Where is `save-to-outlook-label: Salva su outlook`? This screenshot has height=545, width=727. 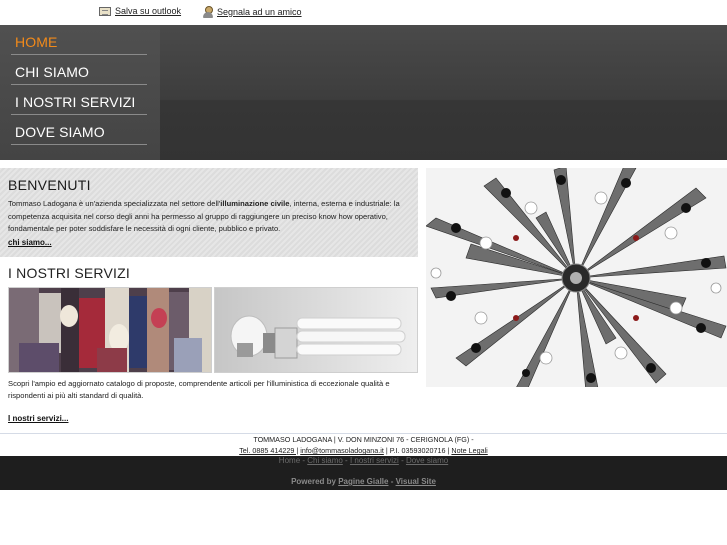
save-to-outlook-label: Salva su outlook is located at coordinates (148, 11).